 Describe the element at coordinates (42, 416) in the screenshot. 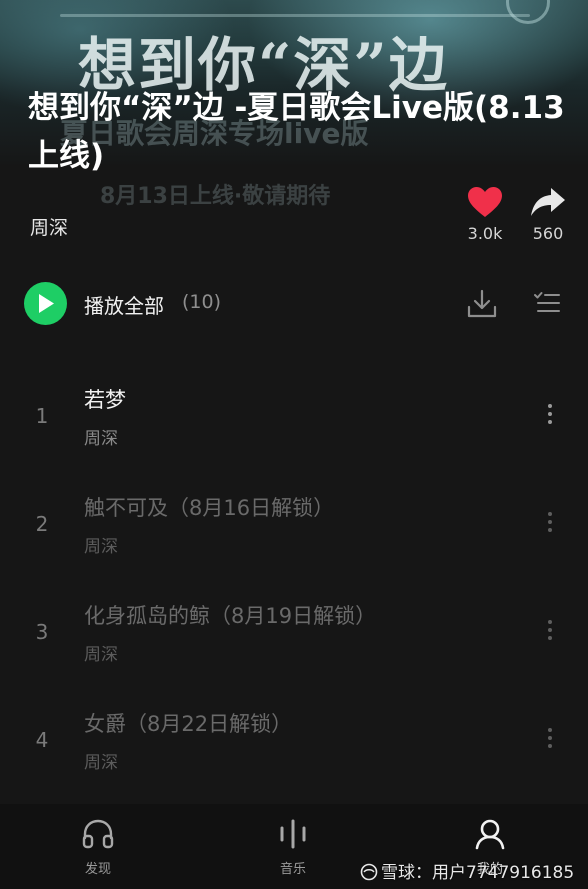

I see `track-number: 1` at that location.